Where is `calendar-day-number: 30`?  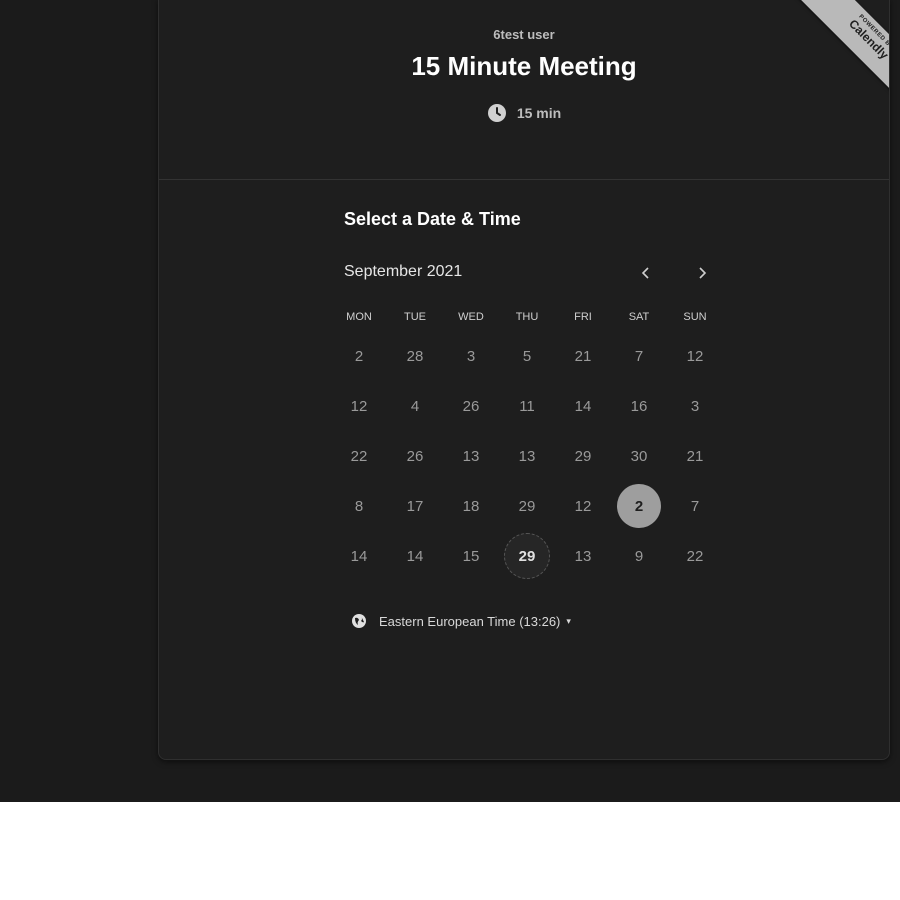
calendar-day-number: 30 is located at coordinates (639, 456).